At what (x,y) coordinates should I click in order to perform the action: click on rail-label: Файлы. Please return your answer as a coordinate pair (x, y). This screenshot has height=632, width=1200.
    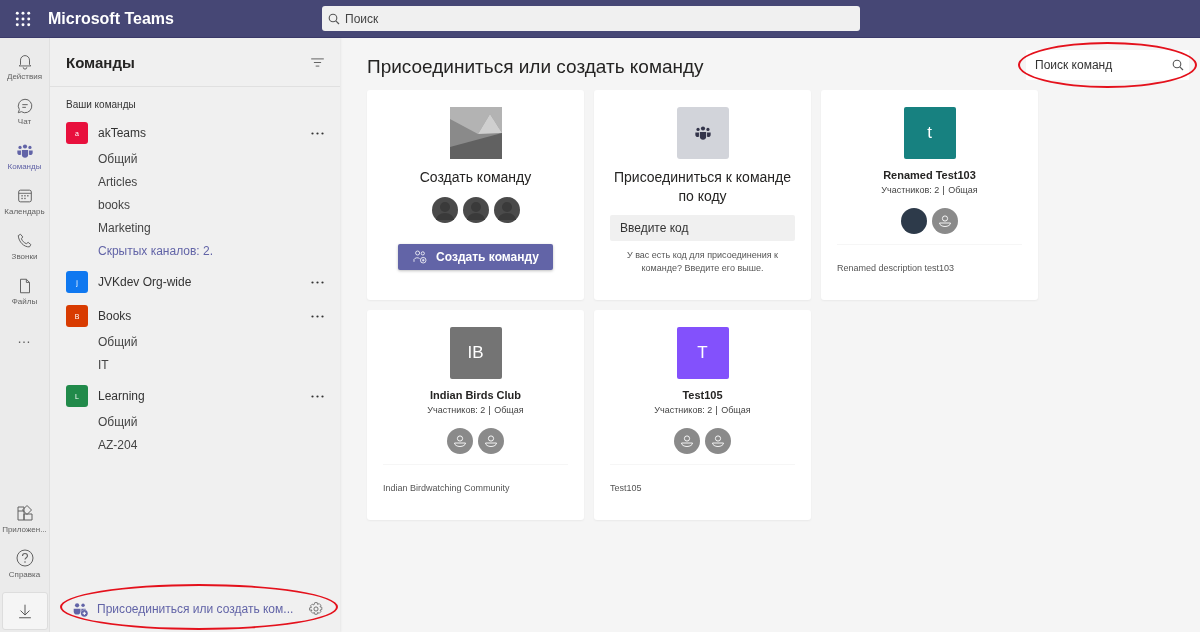
    Looking at the image, I should click on (24, 301).